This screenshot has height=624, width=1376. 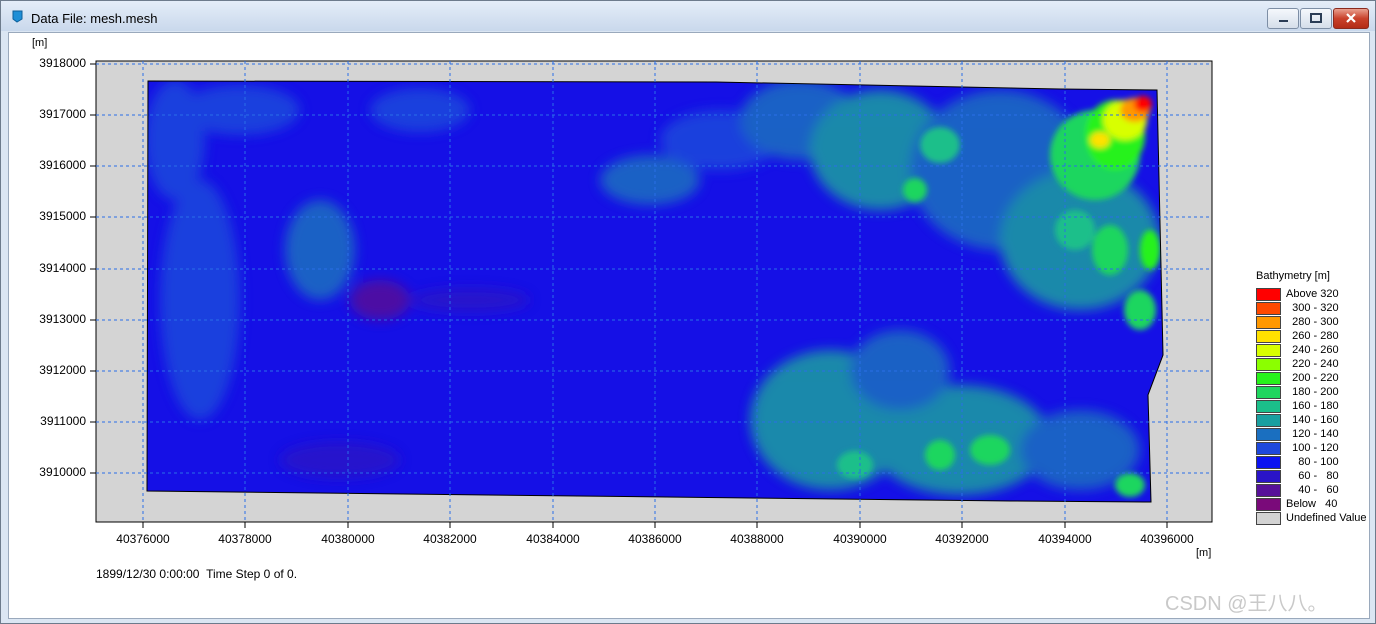 I want to click on y-tick-label: 3914000, so click(x=62, y=268).